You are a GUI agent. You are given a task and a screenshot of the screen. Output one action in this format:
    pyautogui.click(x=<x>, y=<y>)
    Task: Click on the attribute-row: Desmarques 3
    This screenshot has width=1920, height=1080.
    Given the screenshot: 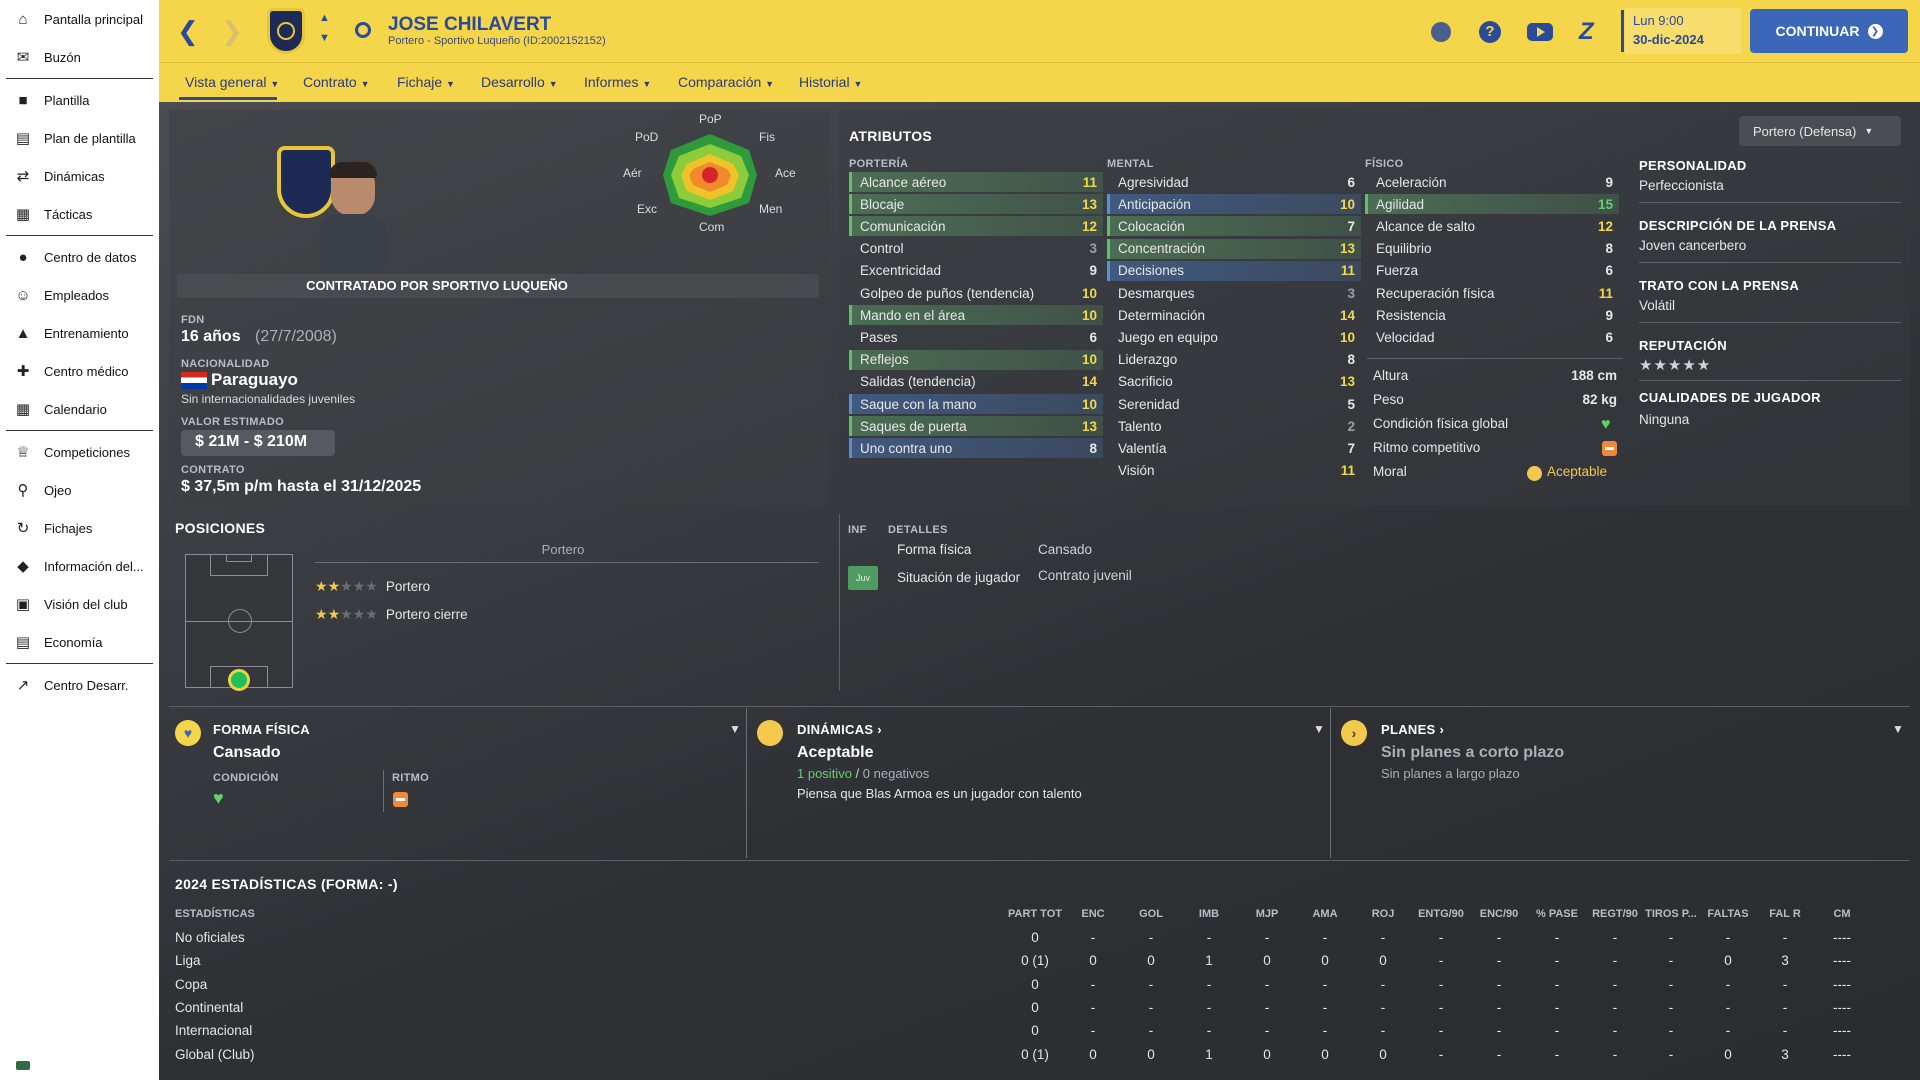 What is the action you would take?
    pyautogui.click(x=1234, y=293)
    